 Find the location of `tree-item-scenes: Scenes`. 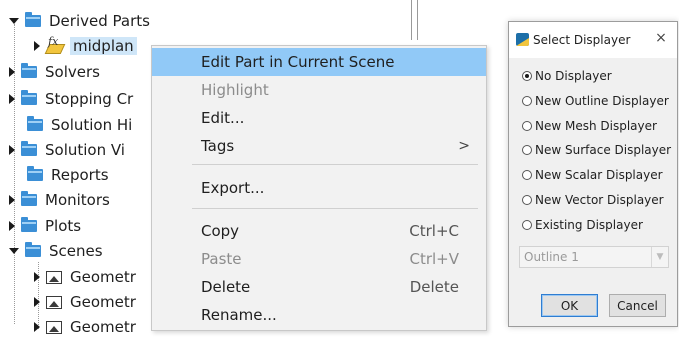

tree-item-scenes: Scenes is located at coordinates (56, 251).